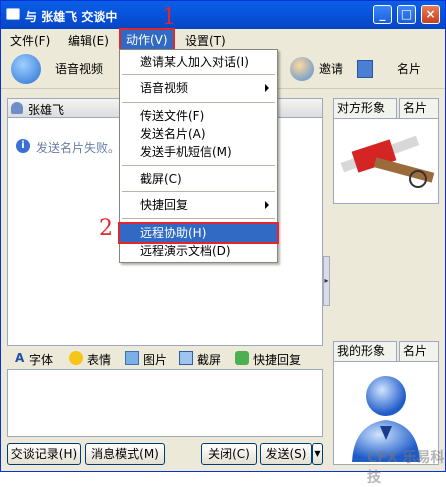 The width and height of the screenshot is (446, 487). What do you see at coordinates (365, 351) in the screenshot?
I see `tab-my-avatar: 我的形象` at bounding box center [365, 351].